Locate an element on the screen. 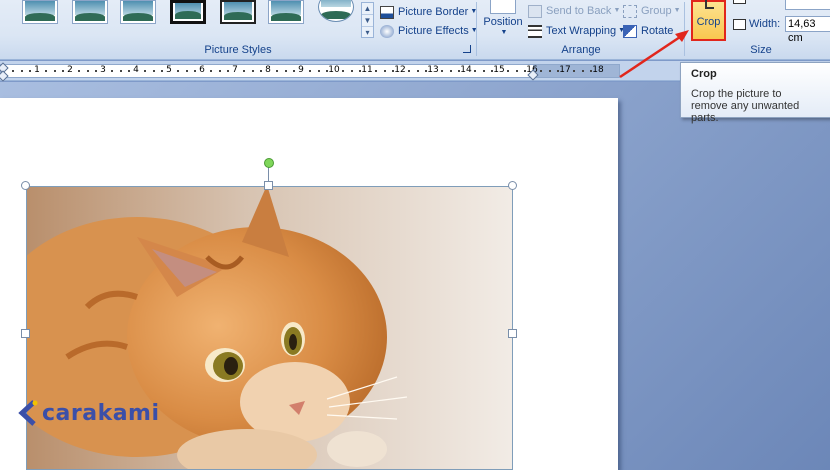 Image resolution: width=830 pixels, height=470 pixels. rotate-button: Rotate is located at coordinates (648, 31).